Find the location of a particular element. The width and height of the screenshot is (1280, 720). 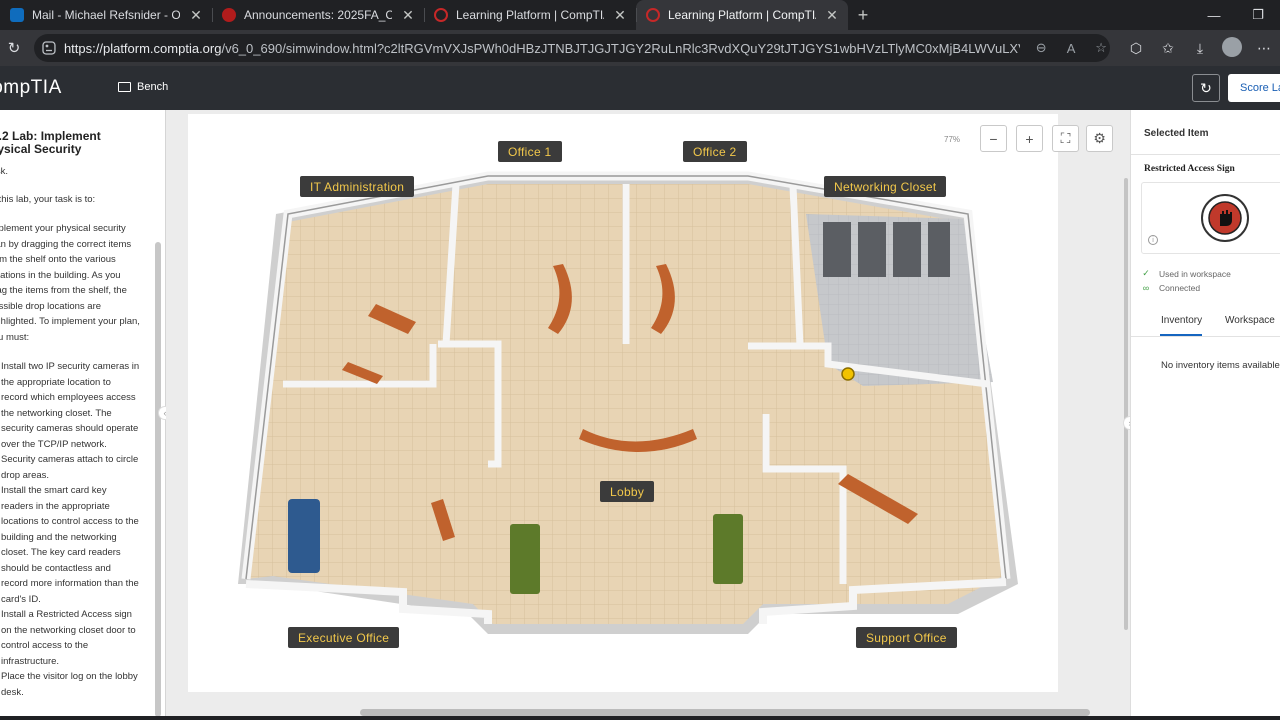

minimize-icon: — is located at coordinates (1214, 15).